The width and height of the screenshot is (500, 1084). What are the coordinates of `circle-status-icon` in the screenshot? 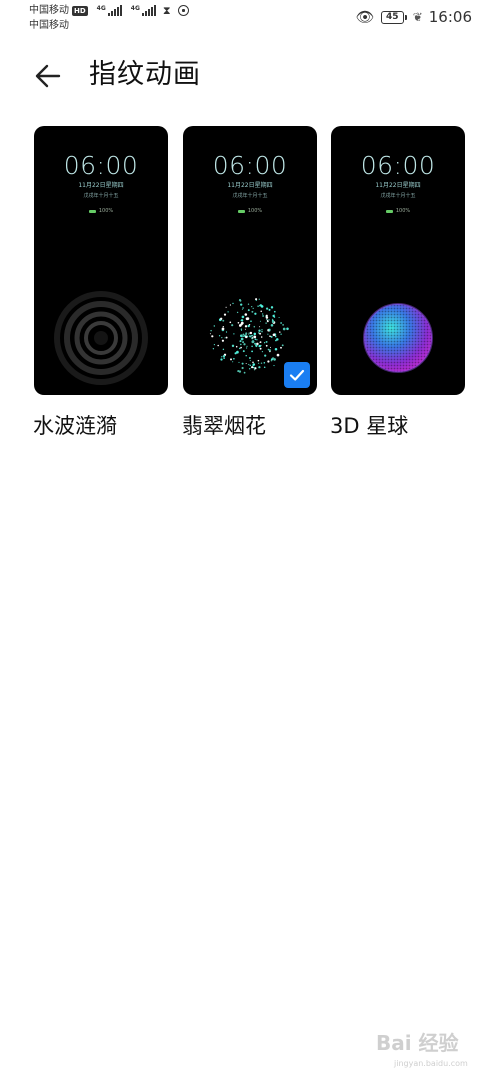 It's located at (183, 10).